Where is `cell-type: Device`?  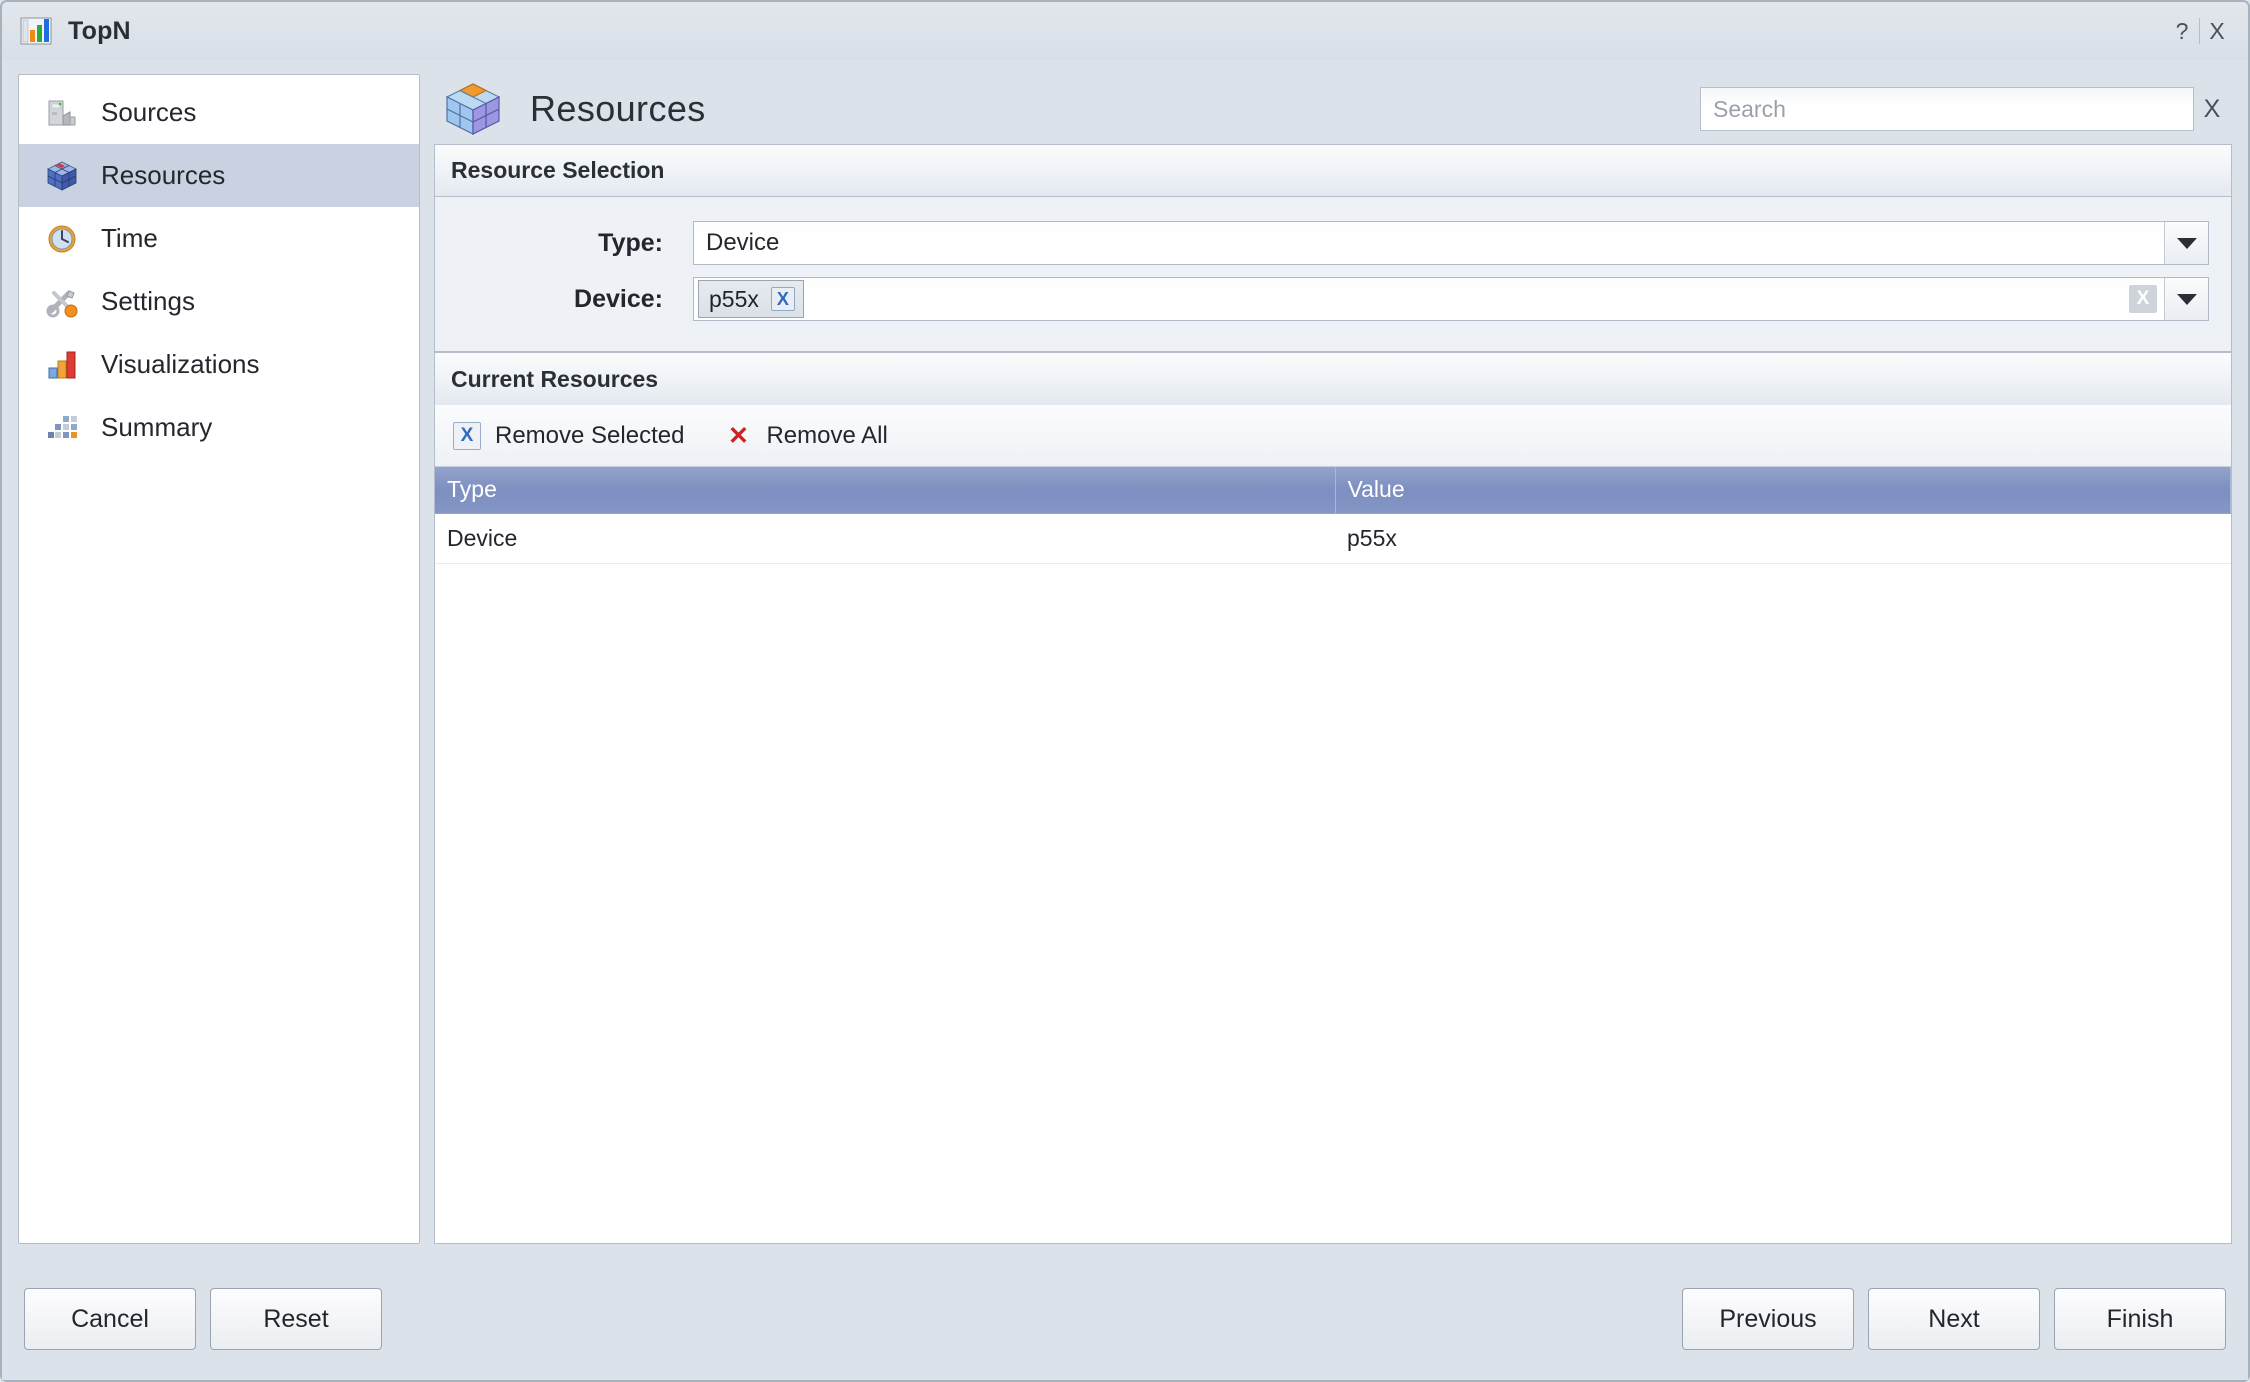
cell-type: Device is located at coordinates (885, 538).